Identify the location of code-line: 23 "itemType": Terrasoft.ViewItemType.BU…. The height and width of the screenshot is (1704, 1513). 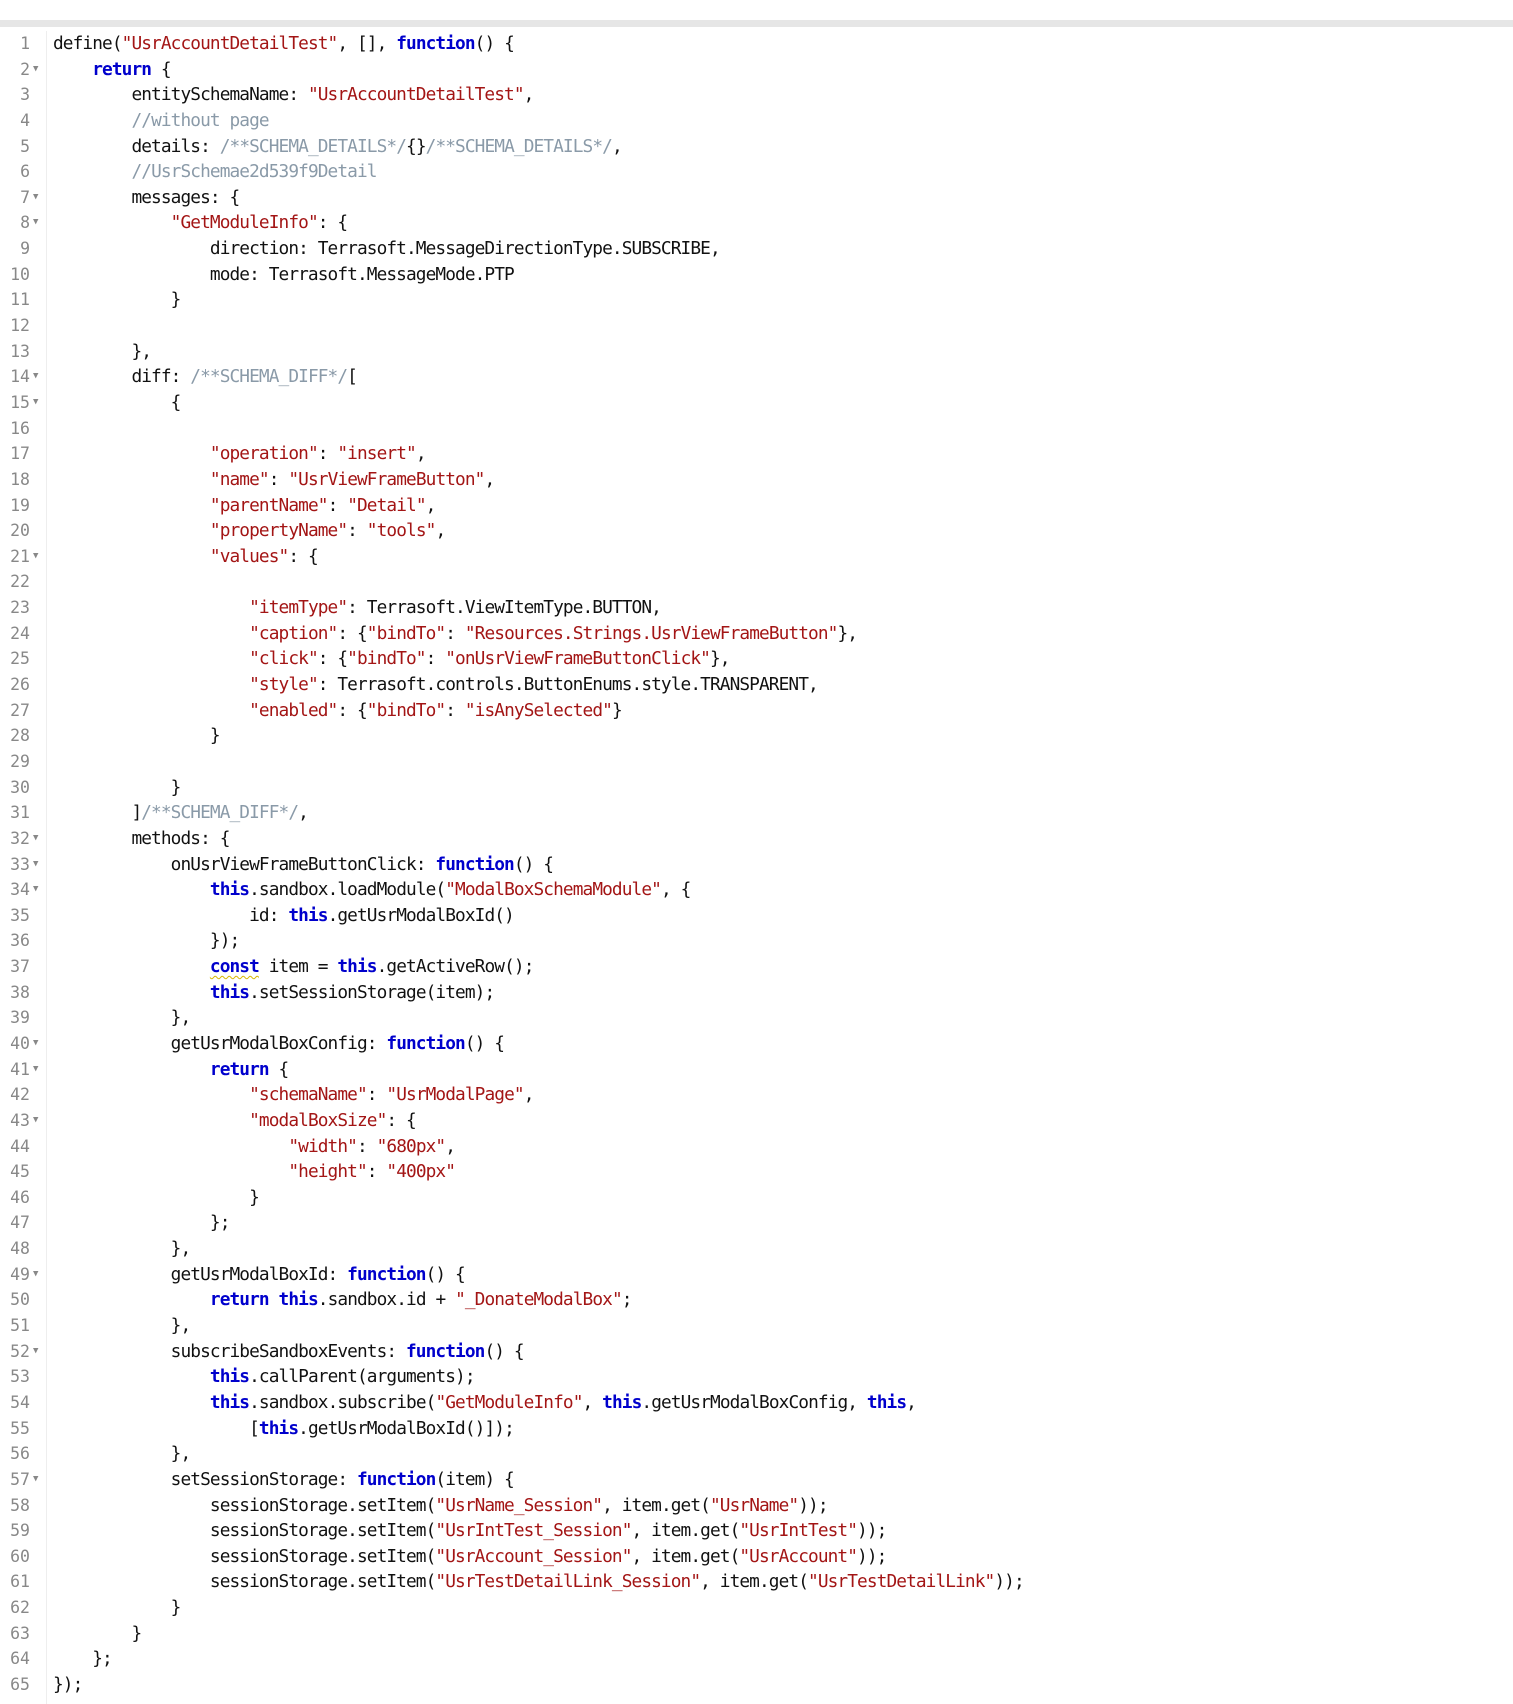
(756, 608).